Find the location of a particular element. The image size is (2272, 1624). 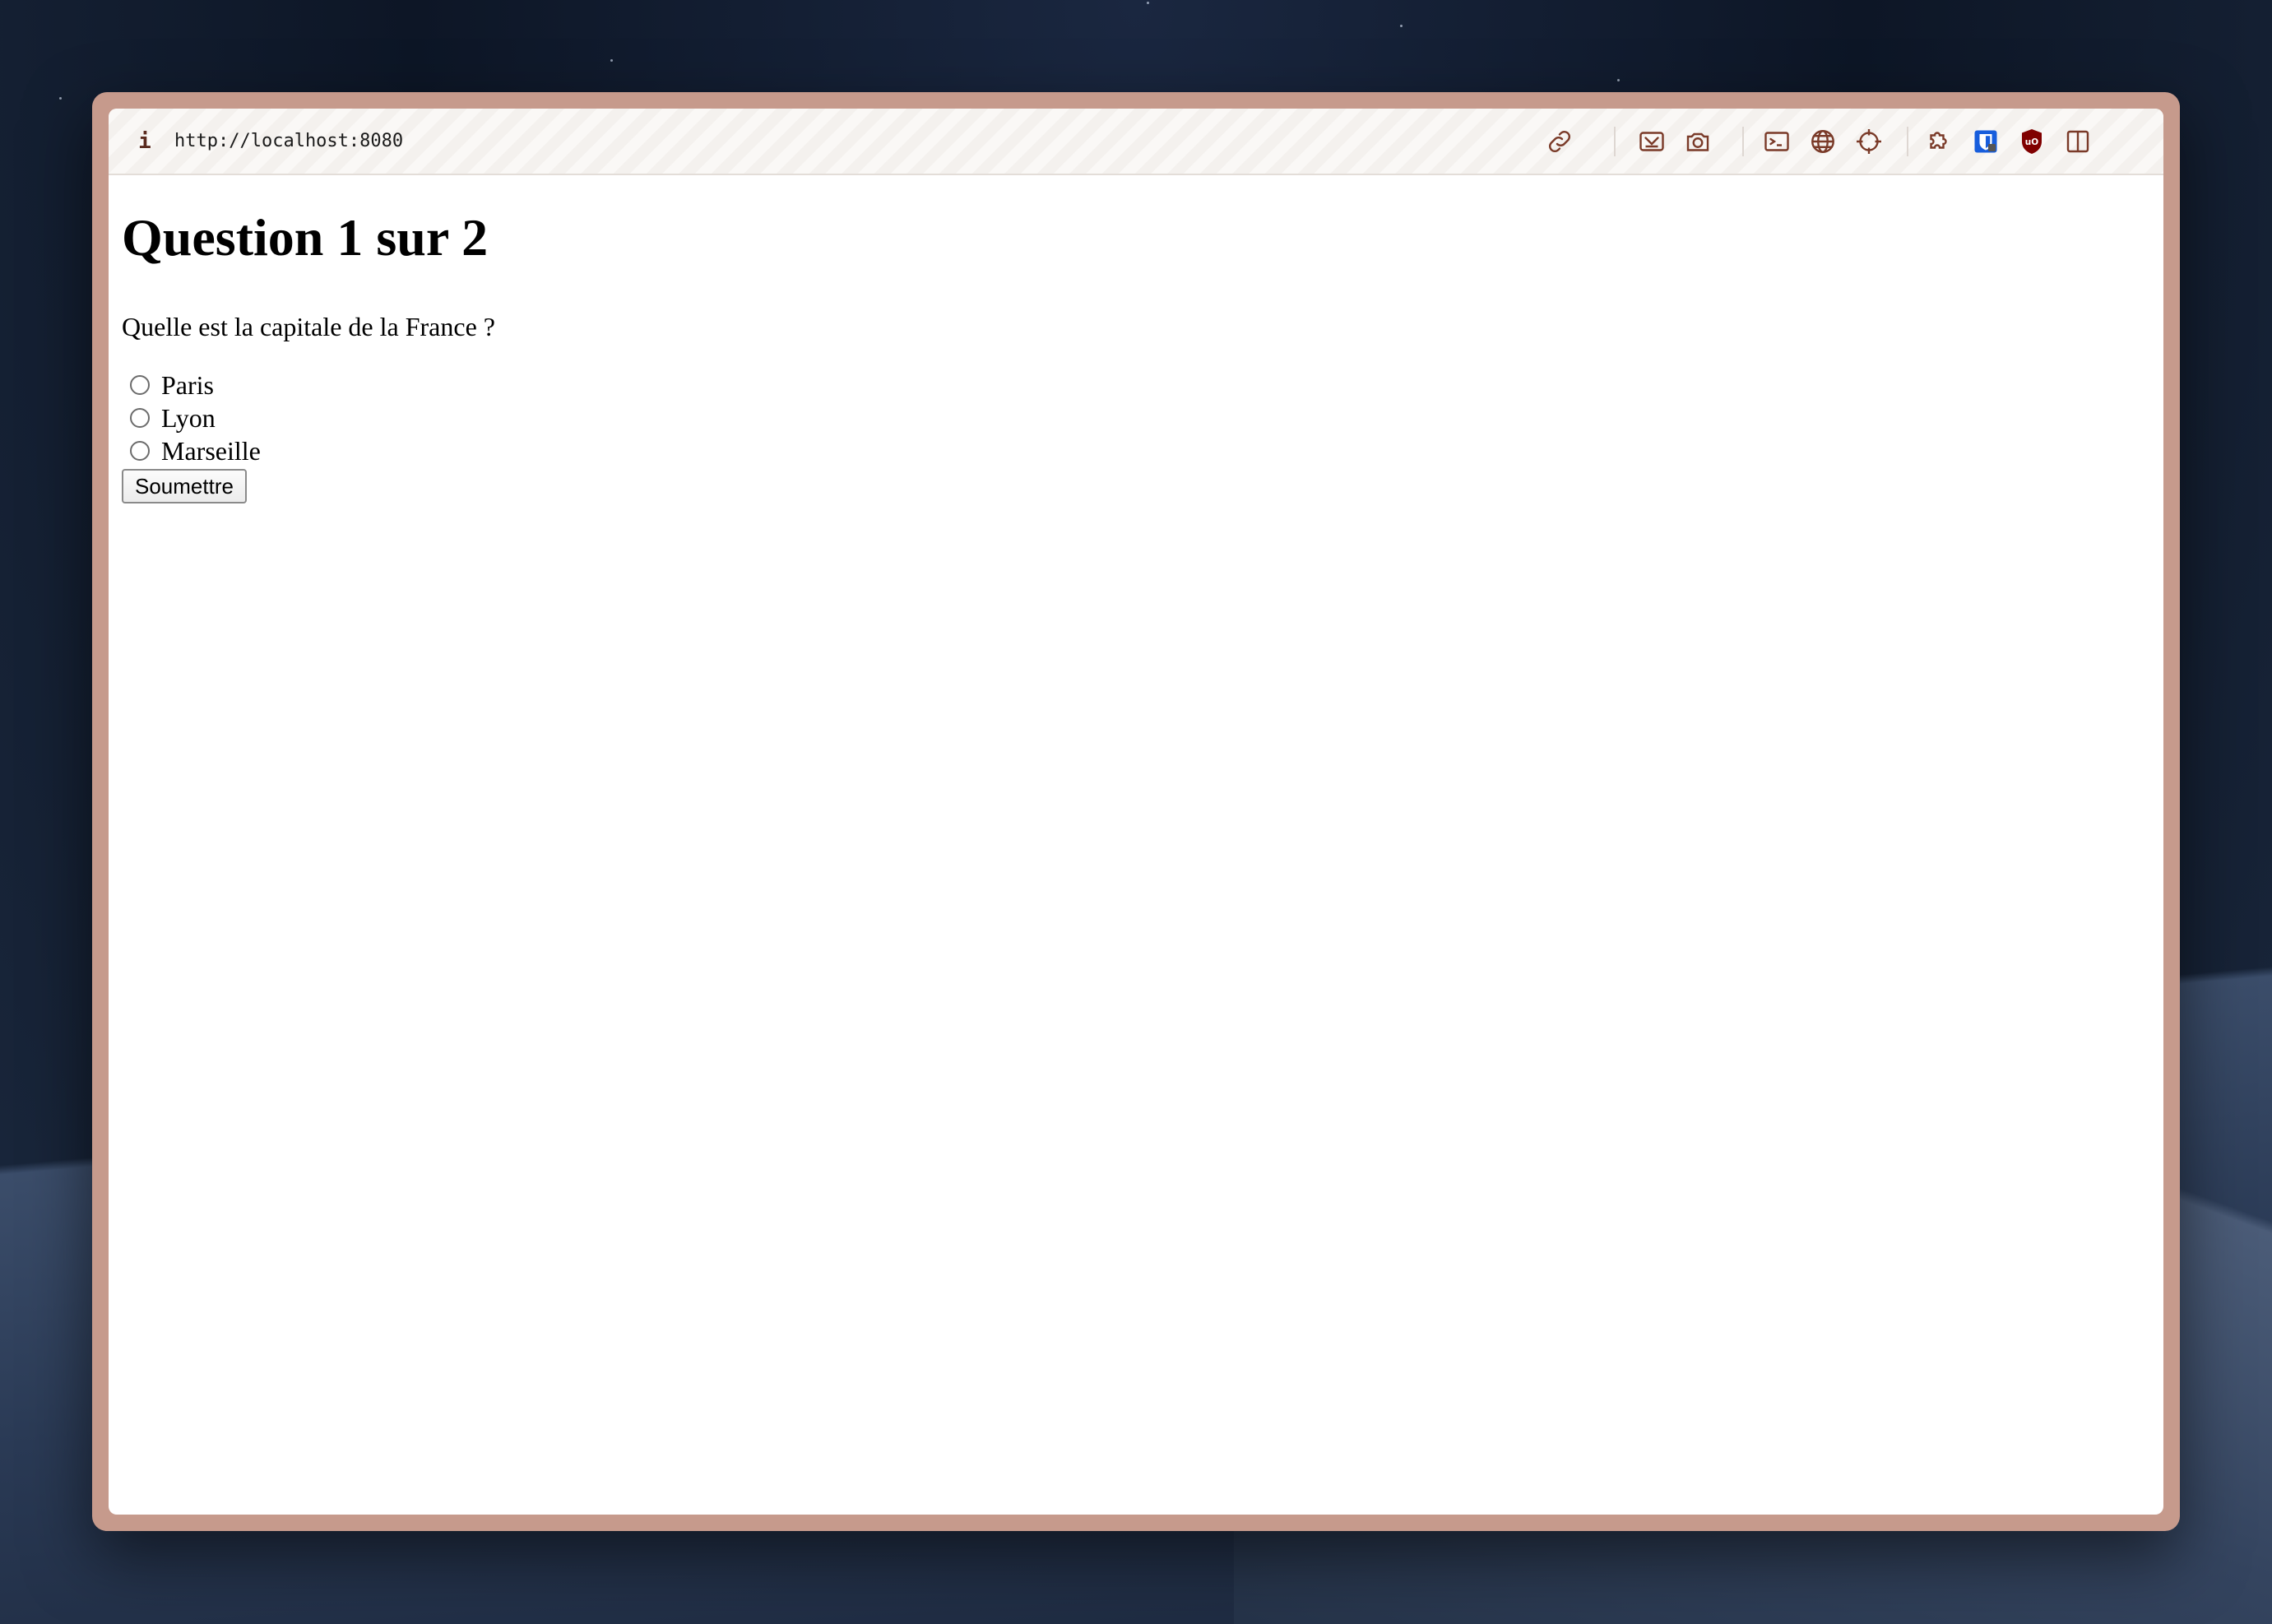

address-bar: http://localhost:8080 is located at coordinates (288, 141).